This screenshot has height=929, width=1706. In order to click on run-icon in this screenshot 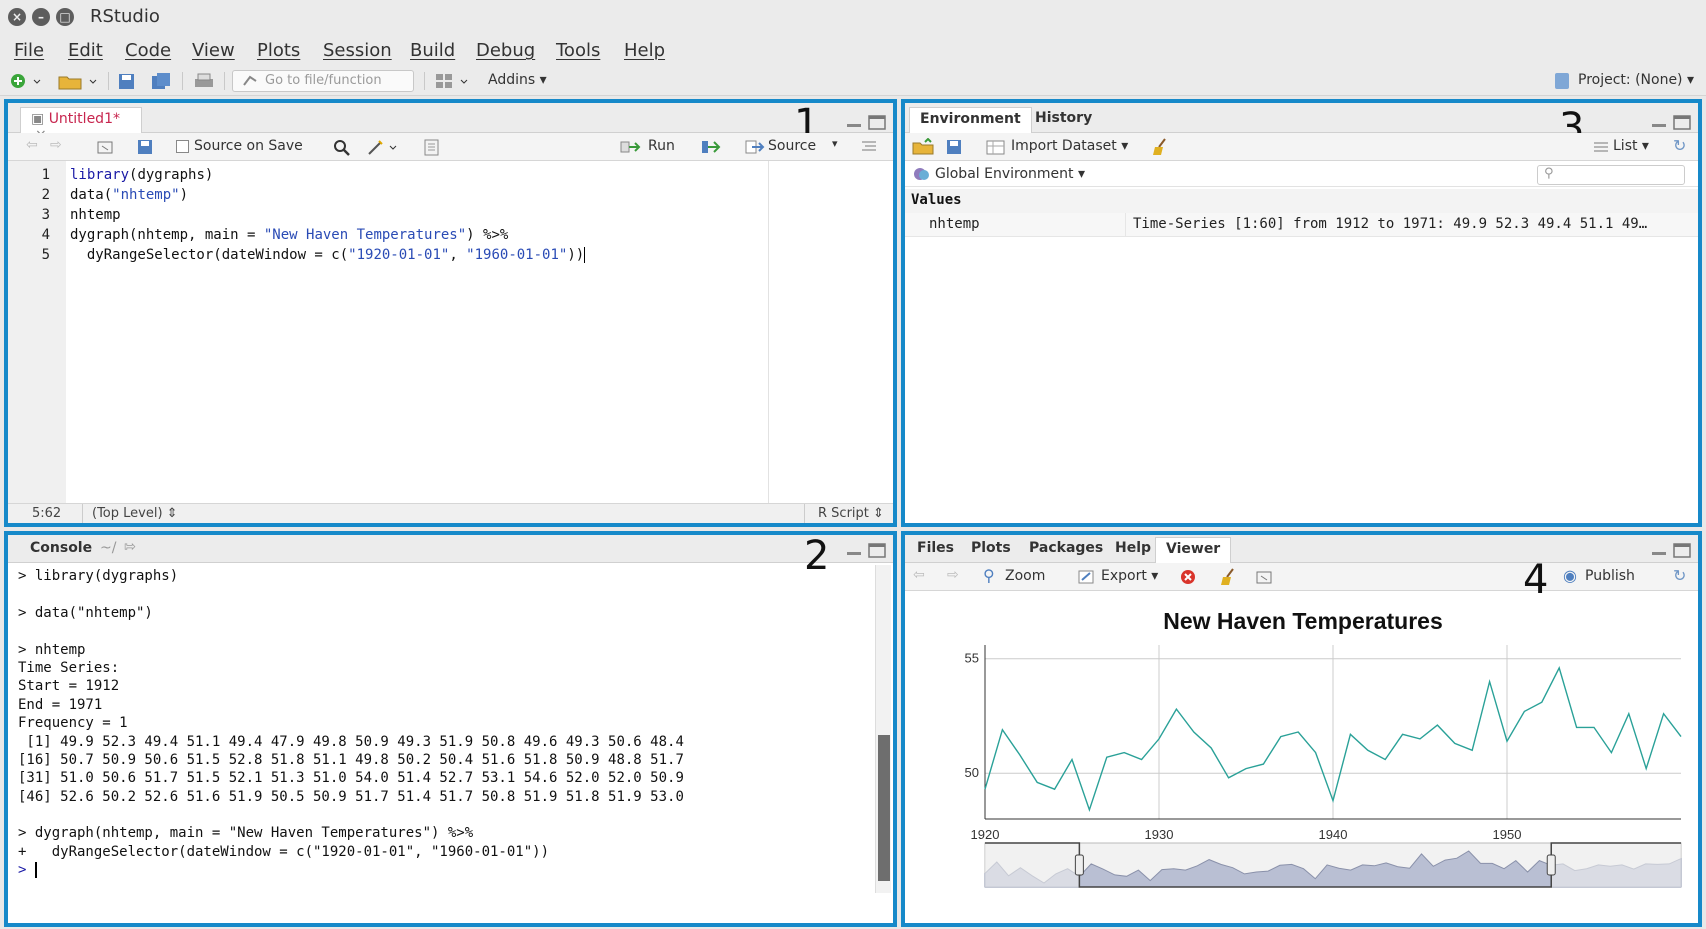, I will do `click(632, 147)`.